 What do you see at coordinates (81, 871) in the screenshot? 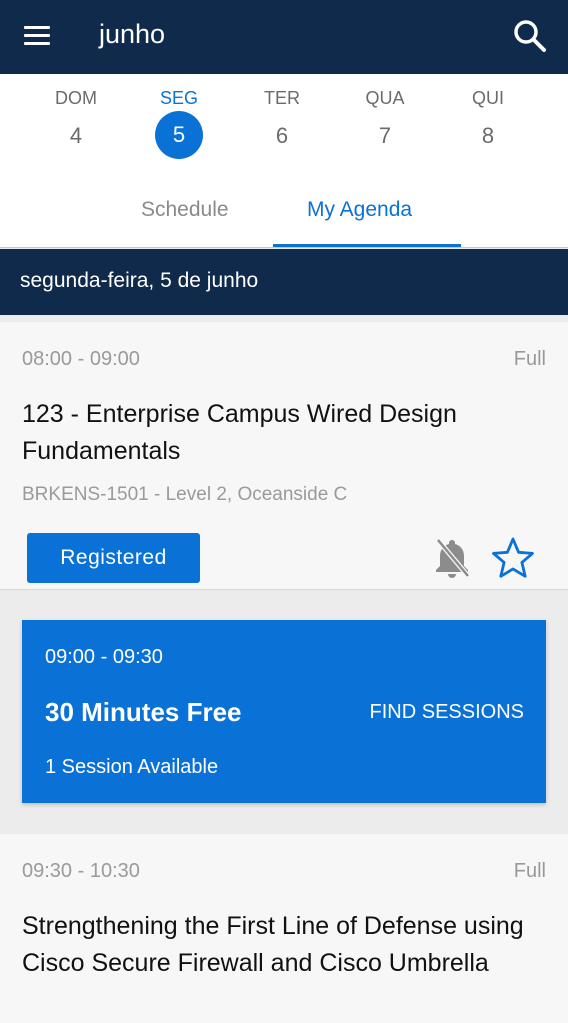
I see `session-time: 09:30 - 10:30` at bounding box center [81, 871].